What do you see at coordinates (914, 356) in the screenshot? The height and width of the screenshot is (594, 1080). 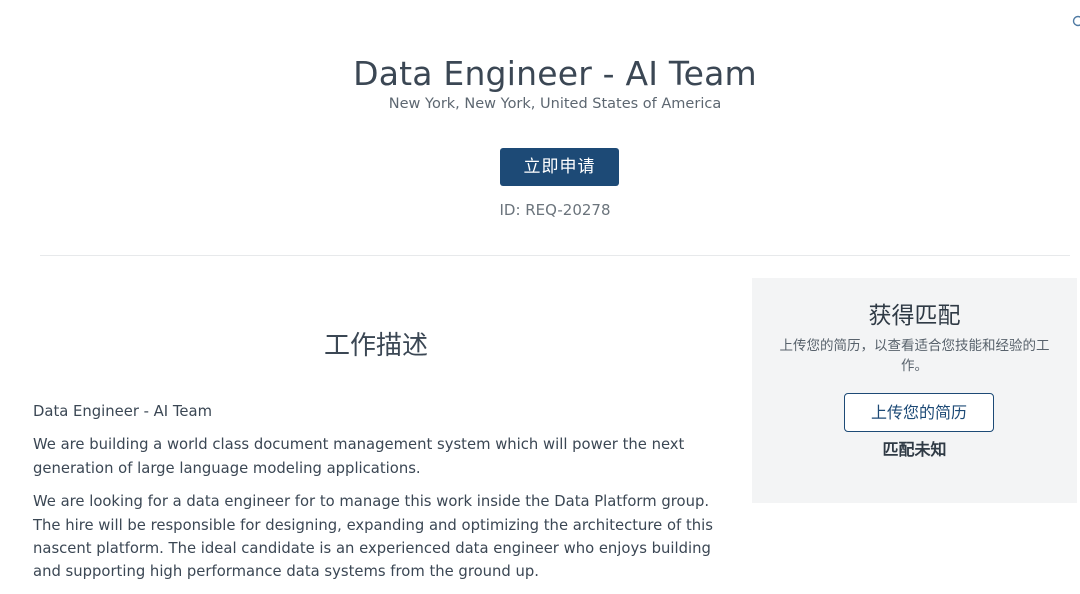 I see `match-panel-description: 上传您的简历，以查看适合您技能和经验的工作。` at bounding box center [914, 356].